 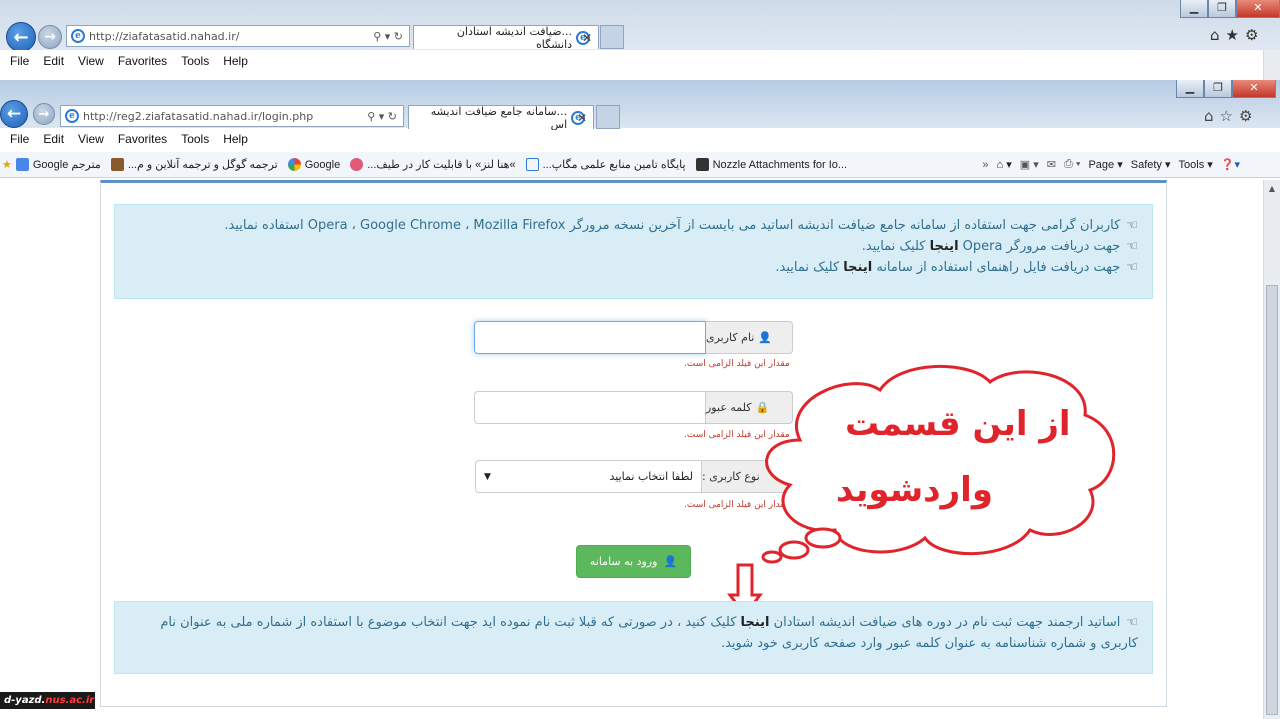 What do you see at coordinates (142, 61) in the screenshot?
I see `menu-favorites: Favorites` at bounding box center [142, 61].